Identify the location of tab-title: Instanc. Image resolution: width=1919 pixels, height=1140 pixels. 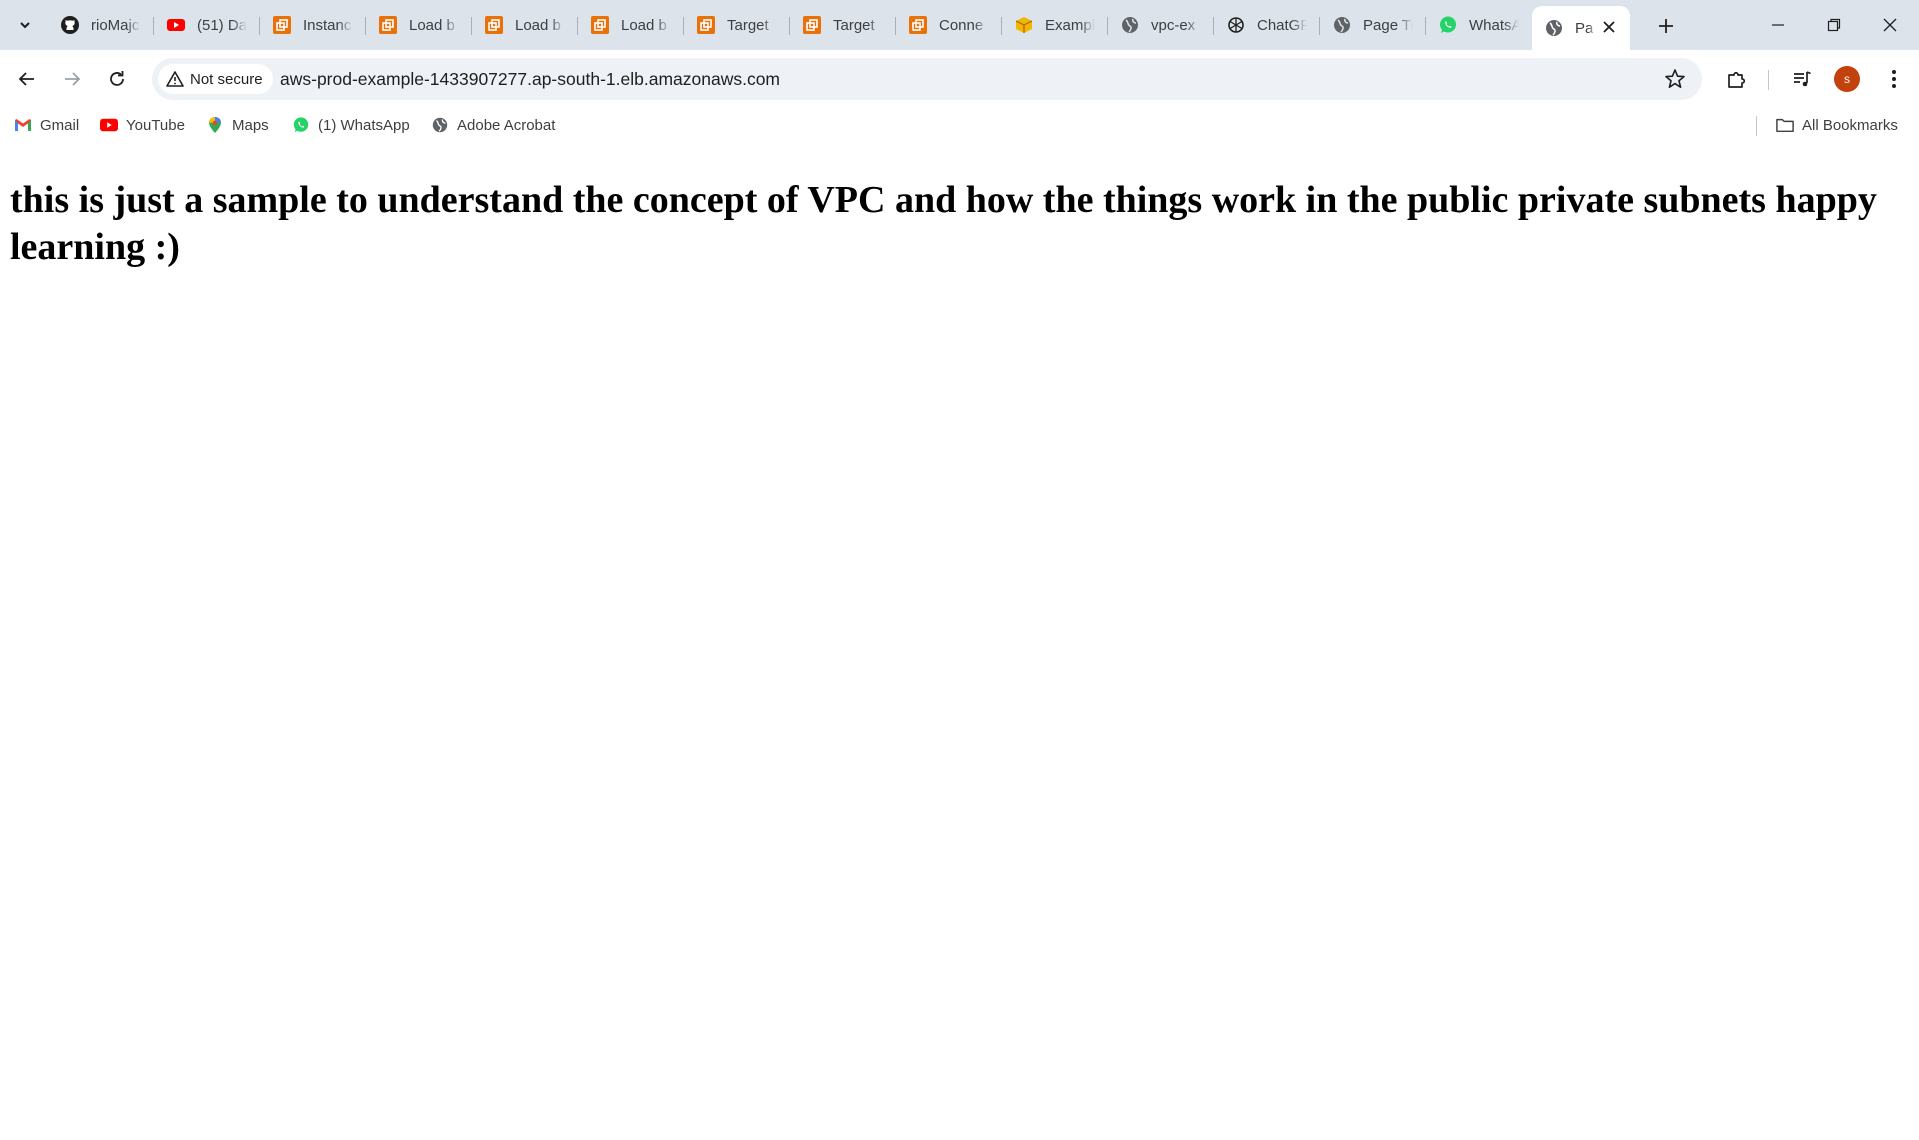
(327, 25).